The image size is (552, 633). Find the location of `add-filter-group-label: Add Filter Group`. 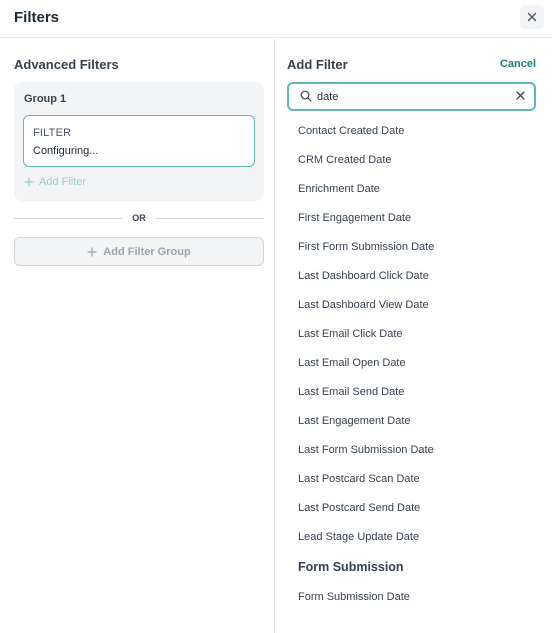

add-filter-group-label: Add Filter Group is located at coordinates (147, 251).